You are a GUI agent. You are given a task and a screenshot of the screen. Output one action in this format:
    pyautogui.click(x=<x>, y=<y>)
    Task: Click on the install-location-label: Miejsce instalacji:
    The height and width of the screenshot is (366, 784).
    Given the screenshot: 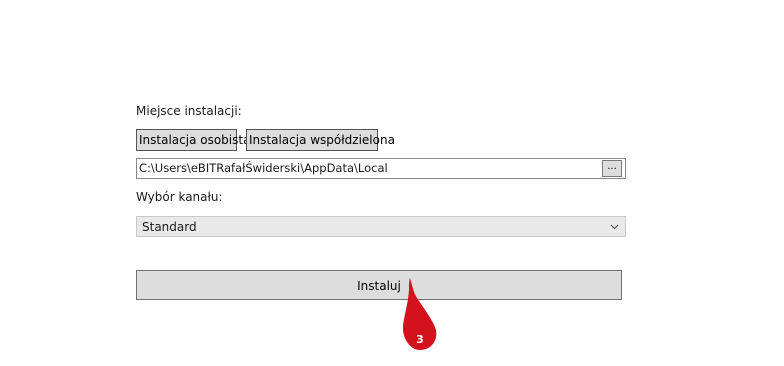 What is the action you would take?
    pyautogui.click(x=189, y=111)
    